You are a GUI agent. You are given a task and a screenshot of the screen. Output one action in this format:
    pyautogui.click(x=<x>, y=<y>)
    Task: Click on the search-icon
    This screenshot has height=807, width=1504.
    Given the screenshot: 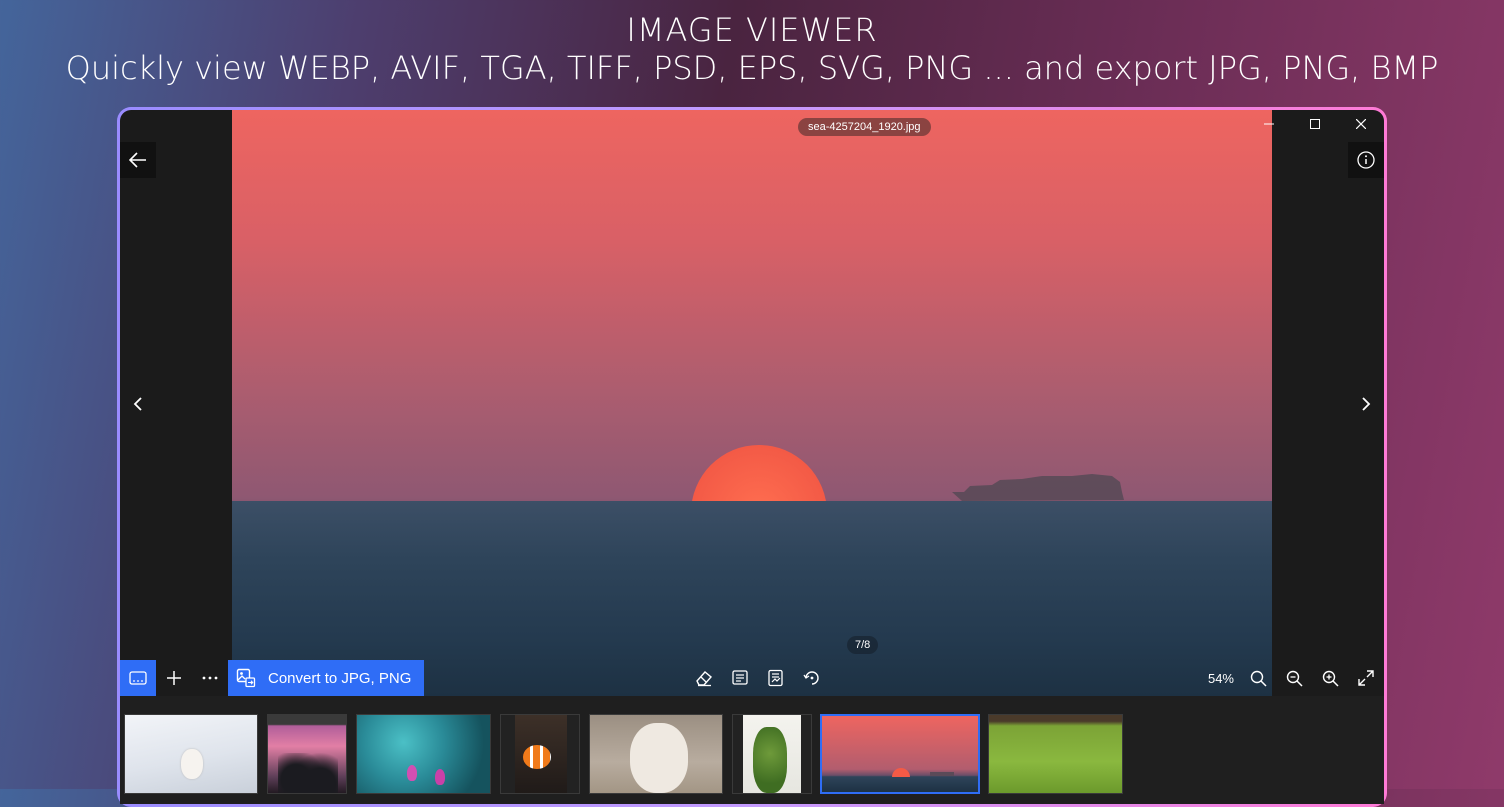 What is the action you would take?
    pyautogui.click(x=1258, y=678)
    